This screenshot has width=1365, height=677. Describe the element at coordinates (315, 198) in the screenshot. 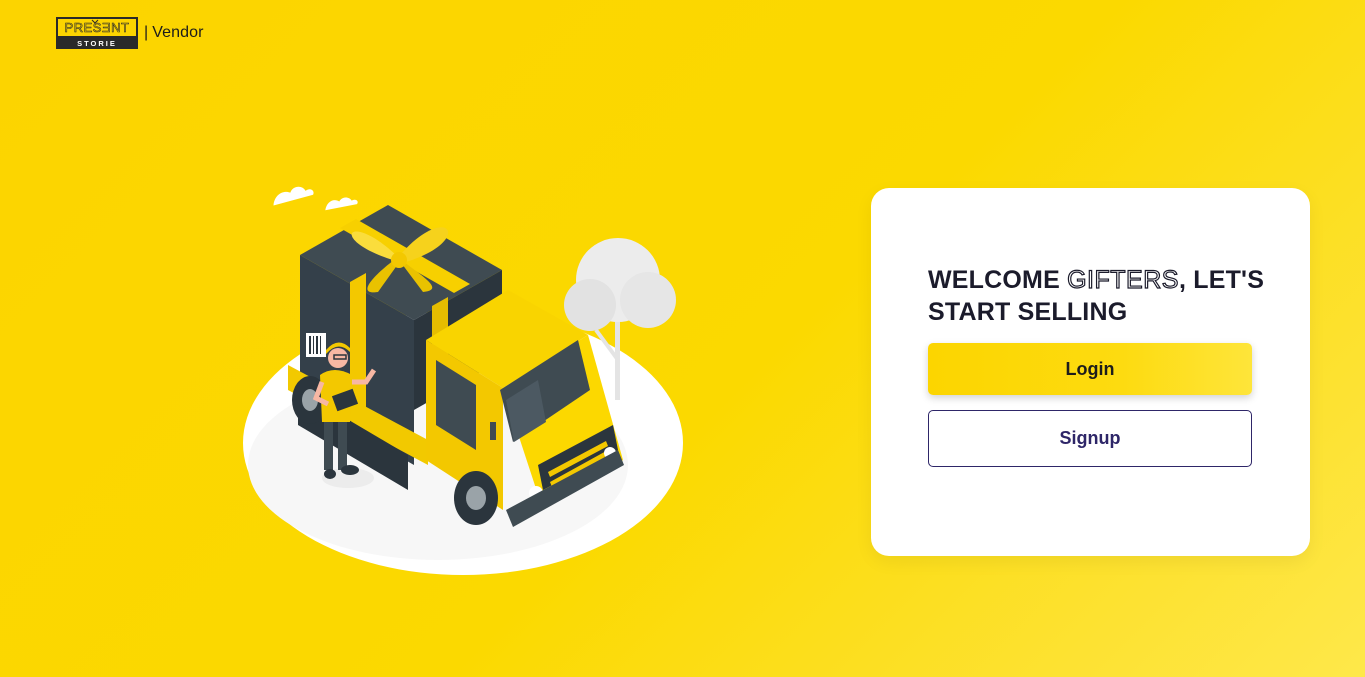

I see `cloud-icon` at that location.